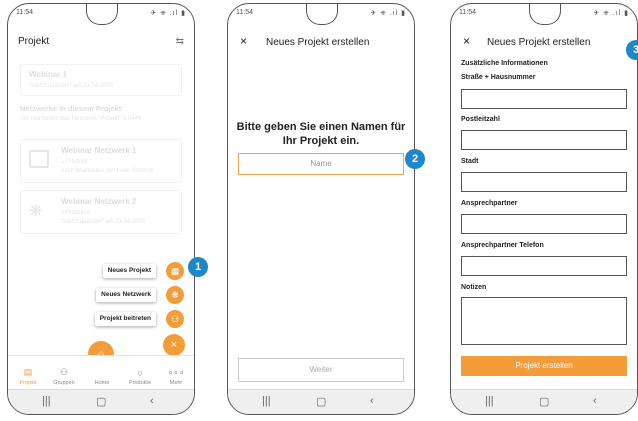 The image size is (638, 421). I want to click on tab-projekt: ▤ Projekt, so click(28, 376).